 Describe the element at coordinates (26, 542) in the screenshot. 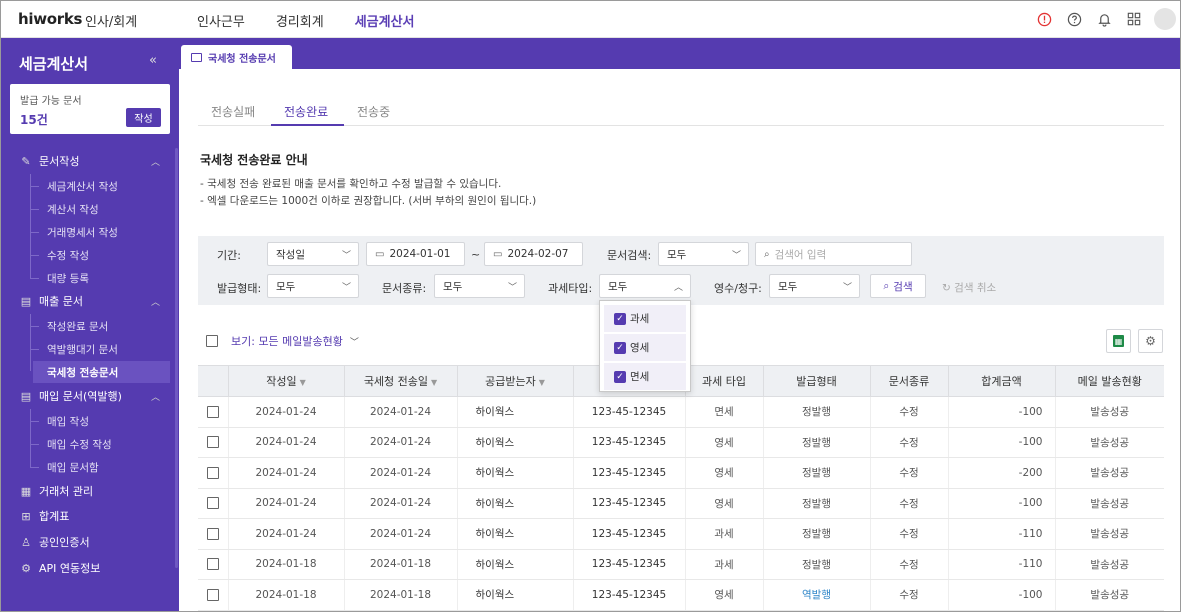

I see `certificate-icon: ♙` at that location.